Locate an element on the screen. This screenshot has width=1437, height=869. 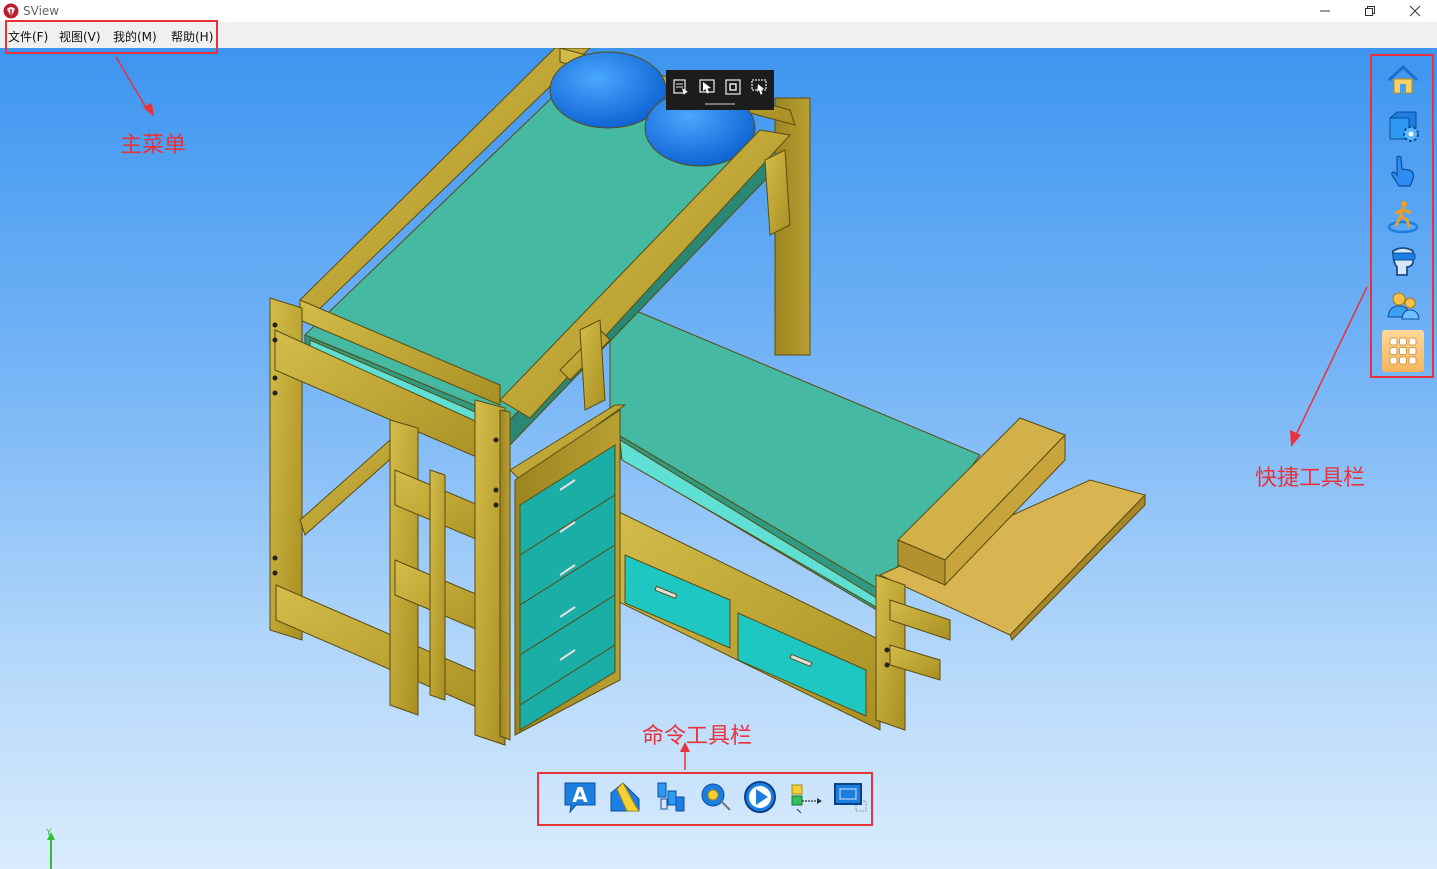
command-toolbar-label: 命令工具栏 is located at coordinates (697, 736).